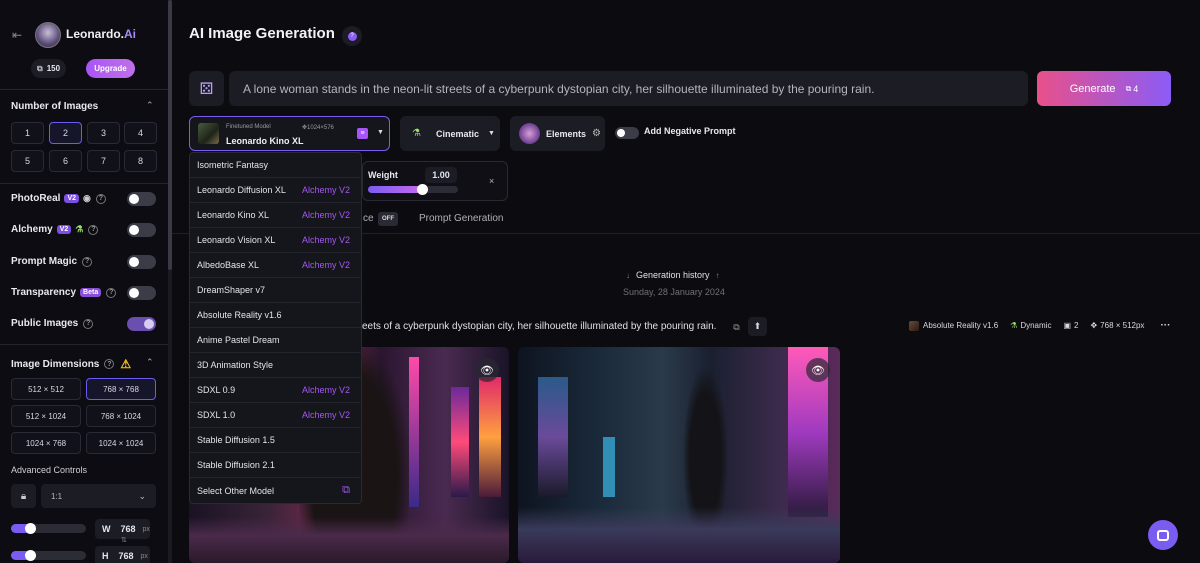  I want to click on scrollbar-thumb, so click(170, 135).